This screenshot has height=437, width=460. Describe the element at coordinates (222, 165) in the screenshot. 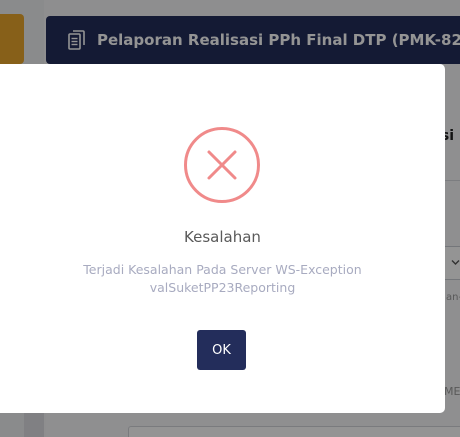

I see `error-x-circle-icon` at that location.